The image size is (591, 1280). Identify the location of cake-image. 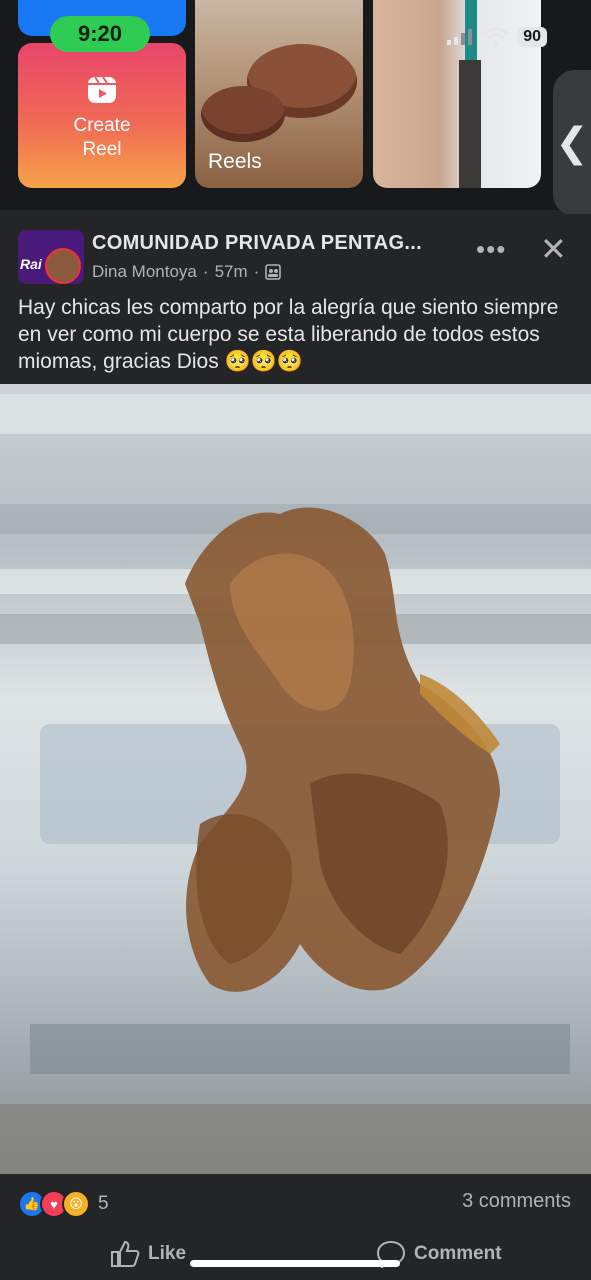
(243, 114).